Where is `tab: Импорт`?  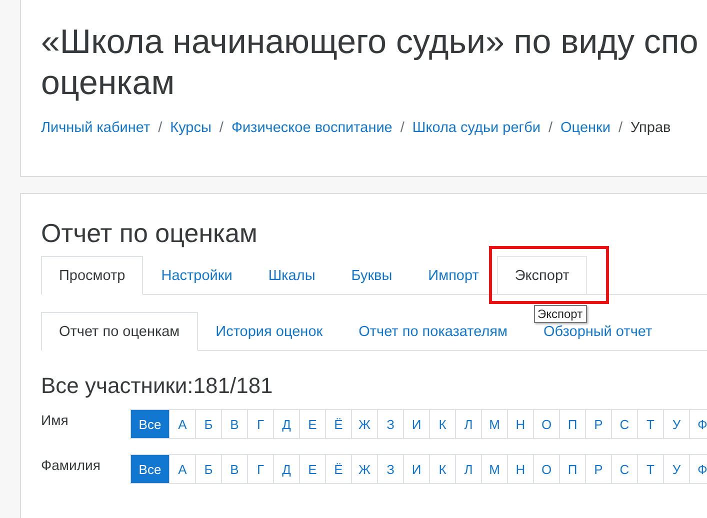 tab: Импорт is located at coordinates (453, 275).